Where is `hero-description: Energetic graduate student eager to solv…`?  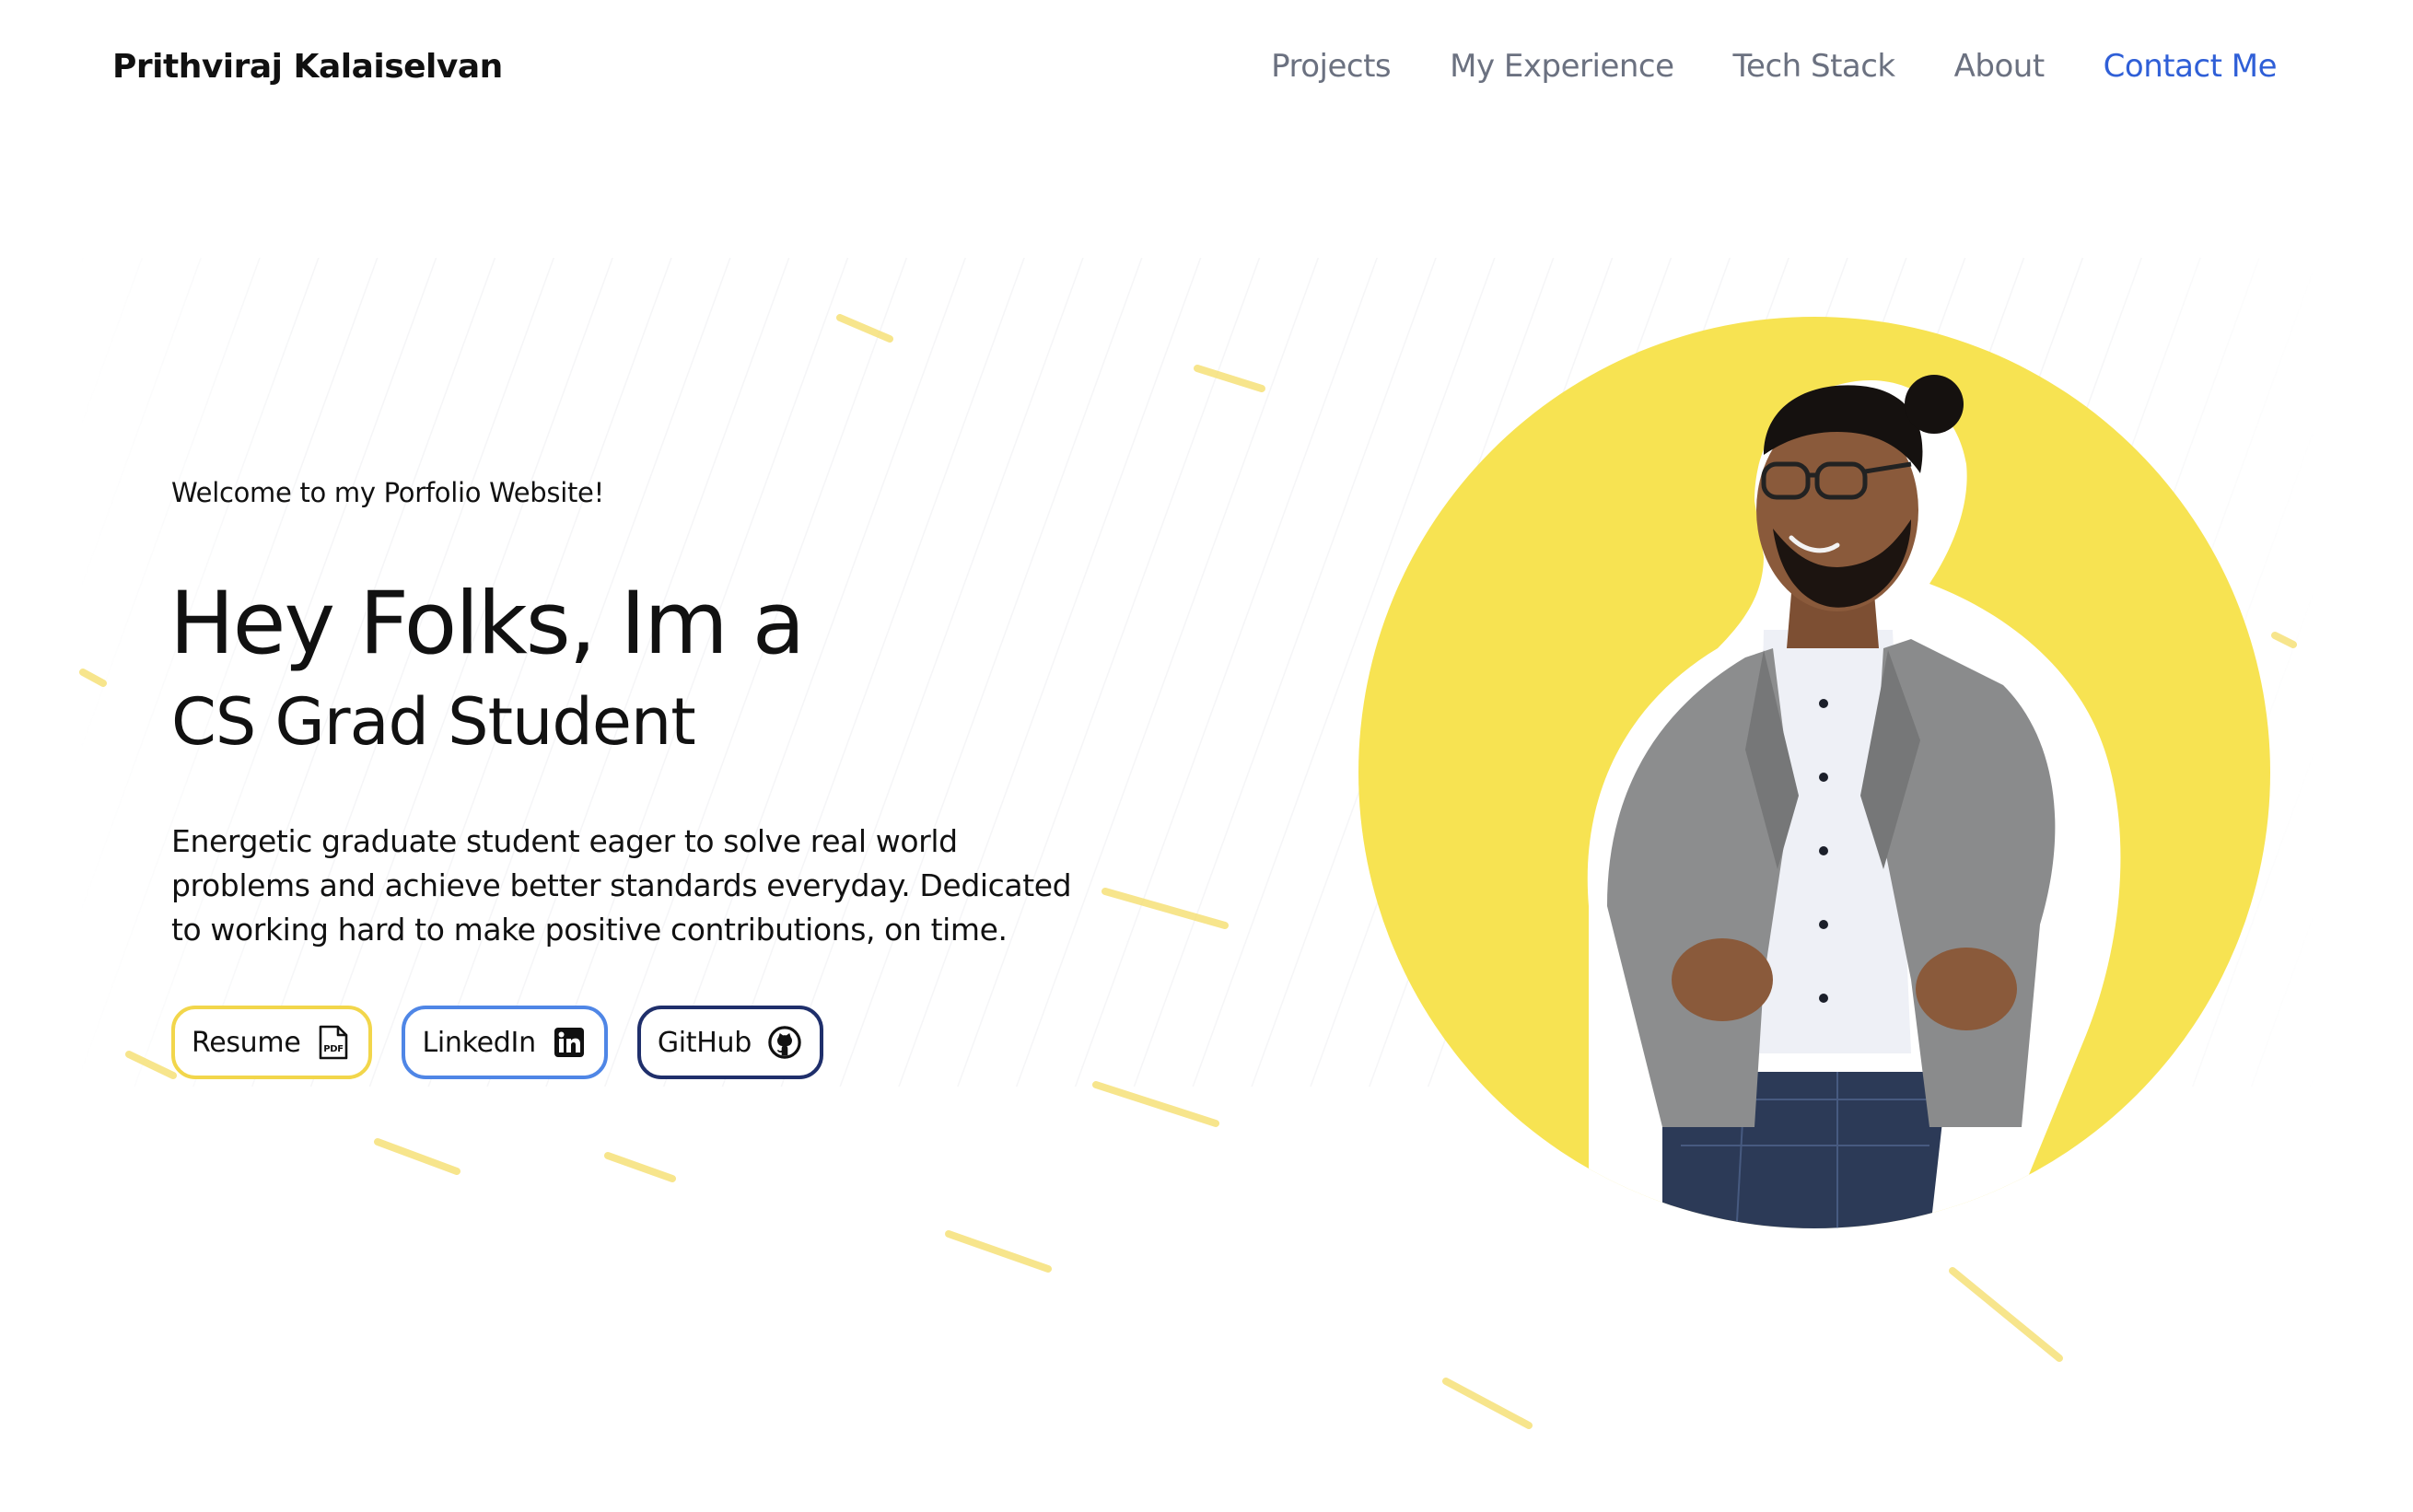 hero-description: Energetic graduate student eager to solv… is located at coordinates (621, 886).